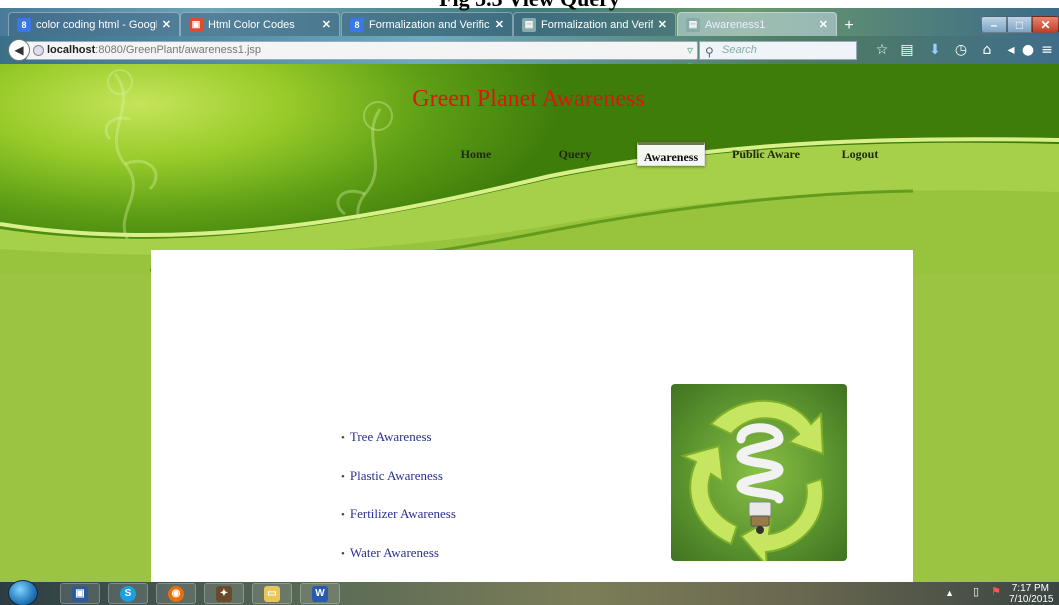  I want to click on nav-label: Home, so click(476, 154).